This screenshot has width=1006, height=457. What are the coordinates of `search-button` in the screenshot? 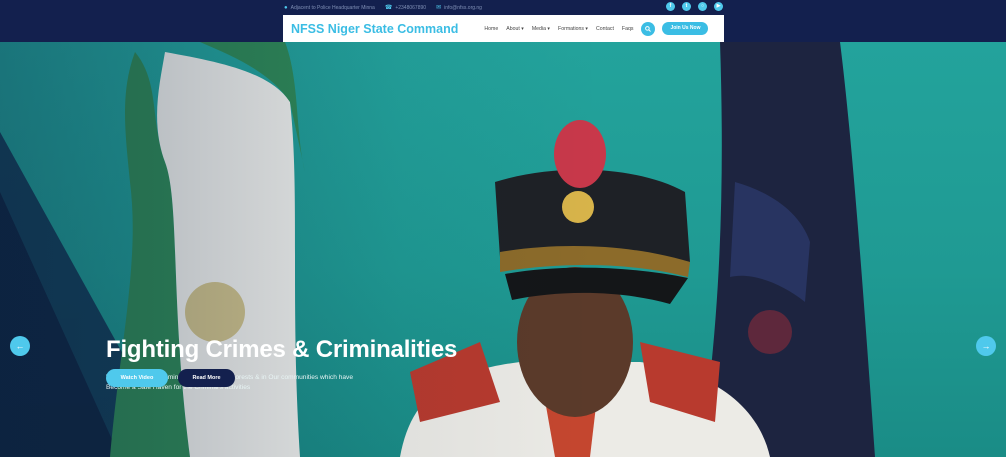 It's located at (648, 28).